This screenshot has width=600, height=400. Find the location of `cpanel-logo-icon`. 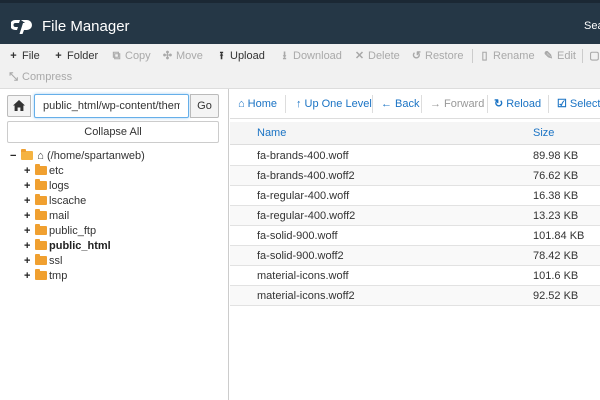

cpanel-logo-icon is located at coordinates (22, 26).